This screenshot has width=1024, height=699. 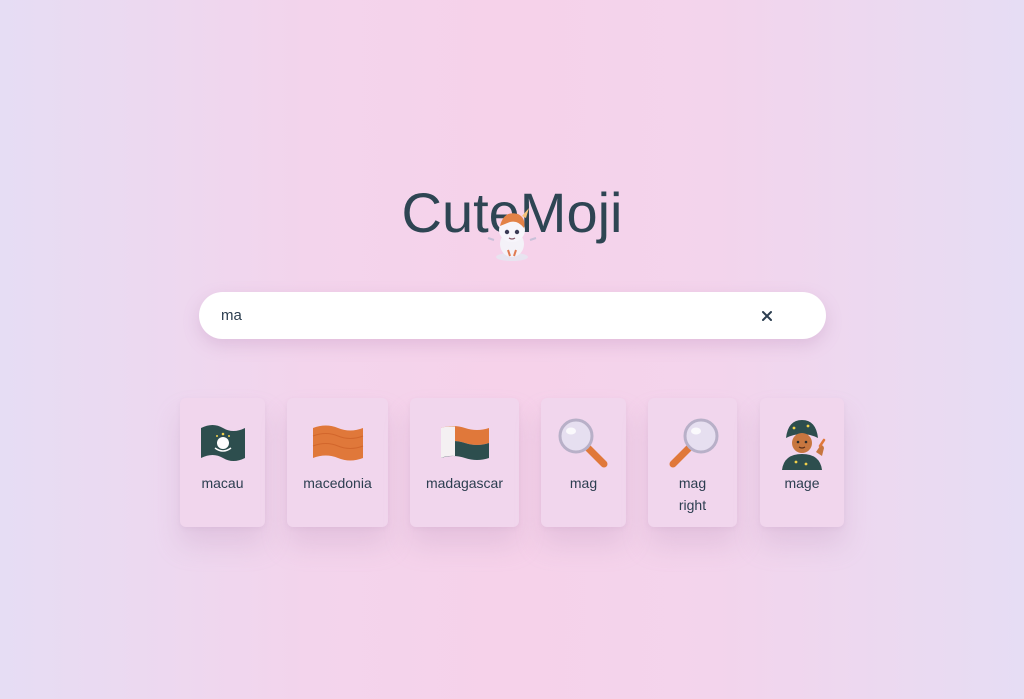 What do you see at coordinates (693, 443) in the screenshot?
I see `magnifying-glass-right-icon` at bounding box center [693, 443].